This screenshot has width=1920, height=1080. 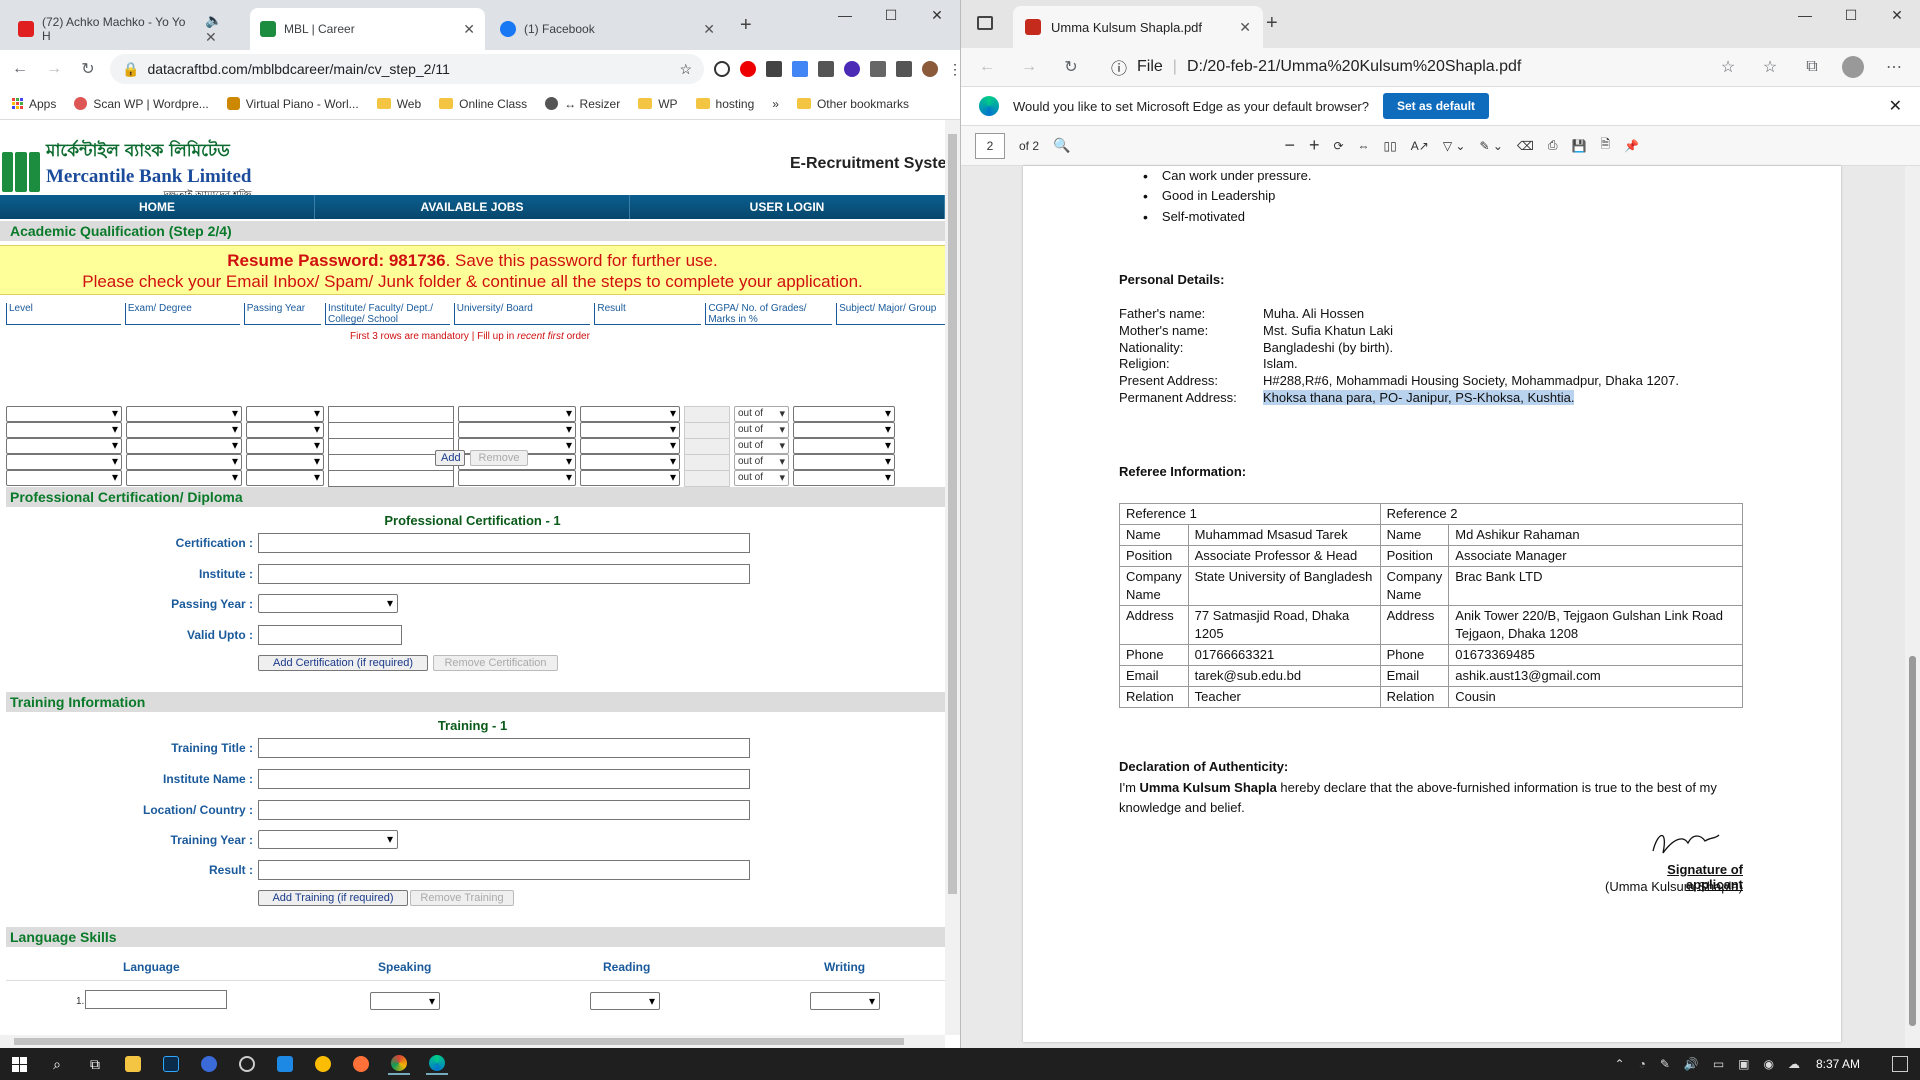 What do you see at coordinates (582, 104) in the screenshot?
I see `bookmark-resizer: ↔ Resizer` at bounding box center [582, 104].